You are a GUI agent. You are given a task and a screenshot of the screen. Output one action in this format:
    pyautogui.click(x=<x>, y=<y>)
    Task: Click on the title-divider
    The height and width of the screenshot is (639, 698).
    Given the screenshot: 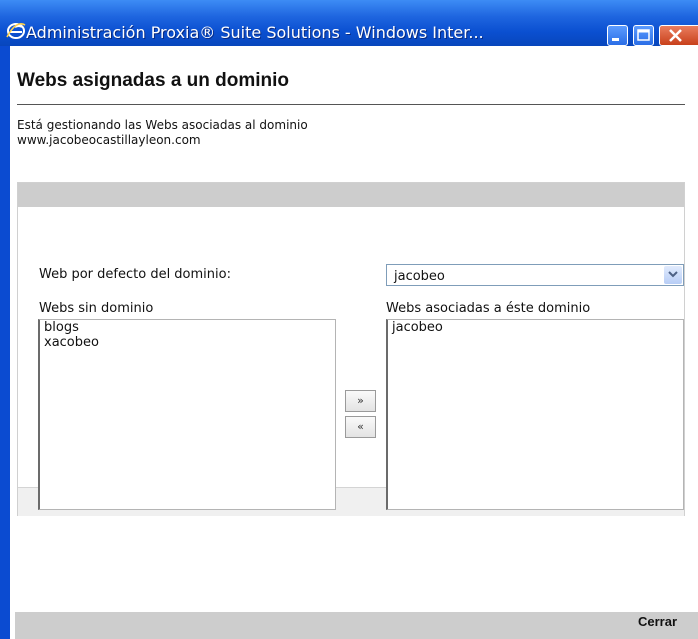 What is the action you would take?
    pyautogui.click(x=351, y=104)
    